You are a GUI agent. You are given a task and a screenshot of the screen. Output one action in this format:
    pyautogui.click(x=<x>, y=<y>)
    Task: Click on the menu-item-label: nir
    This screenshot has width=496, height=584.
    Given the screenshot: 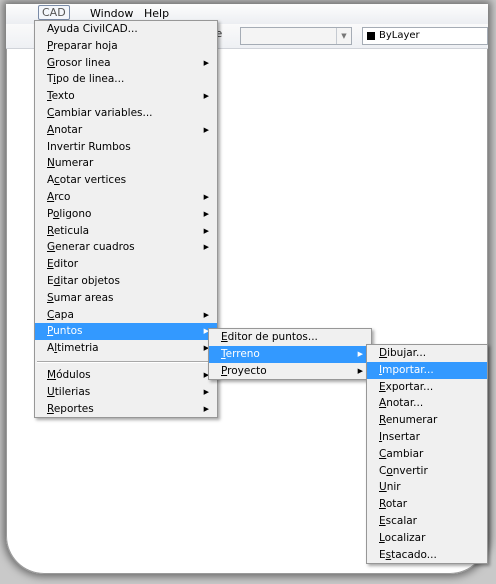 What is the action you would take?
    pyautogui.click(x=393, y=487)
    